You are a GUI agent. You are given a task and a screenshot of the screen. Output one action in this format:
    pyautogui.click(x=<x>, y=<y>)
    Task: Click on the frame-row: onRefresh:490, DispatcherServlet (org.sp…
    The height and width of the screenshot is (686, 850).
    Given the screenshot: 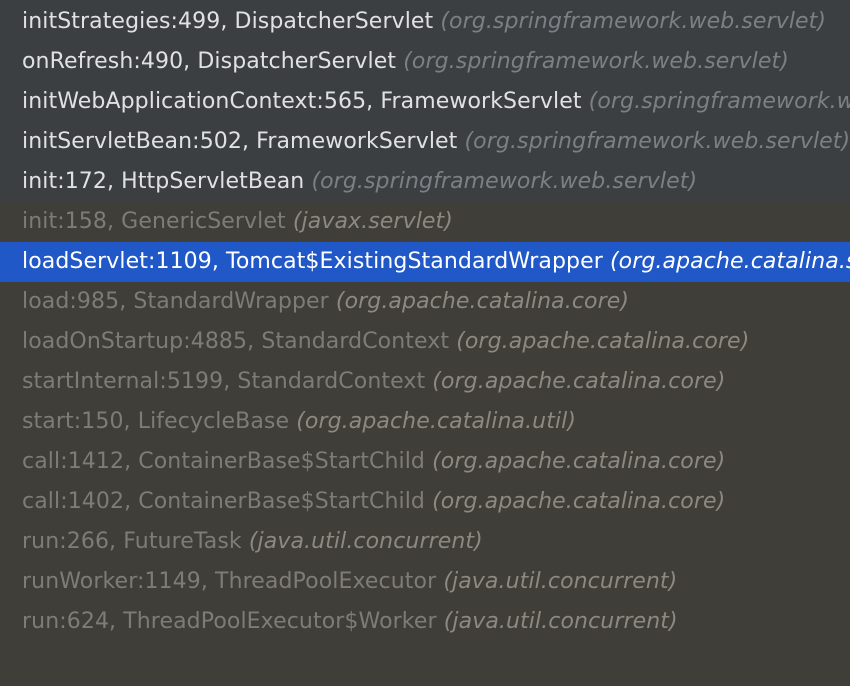 What is the action you would take?
    pyautogui.click(x=425, y=62)
    